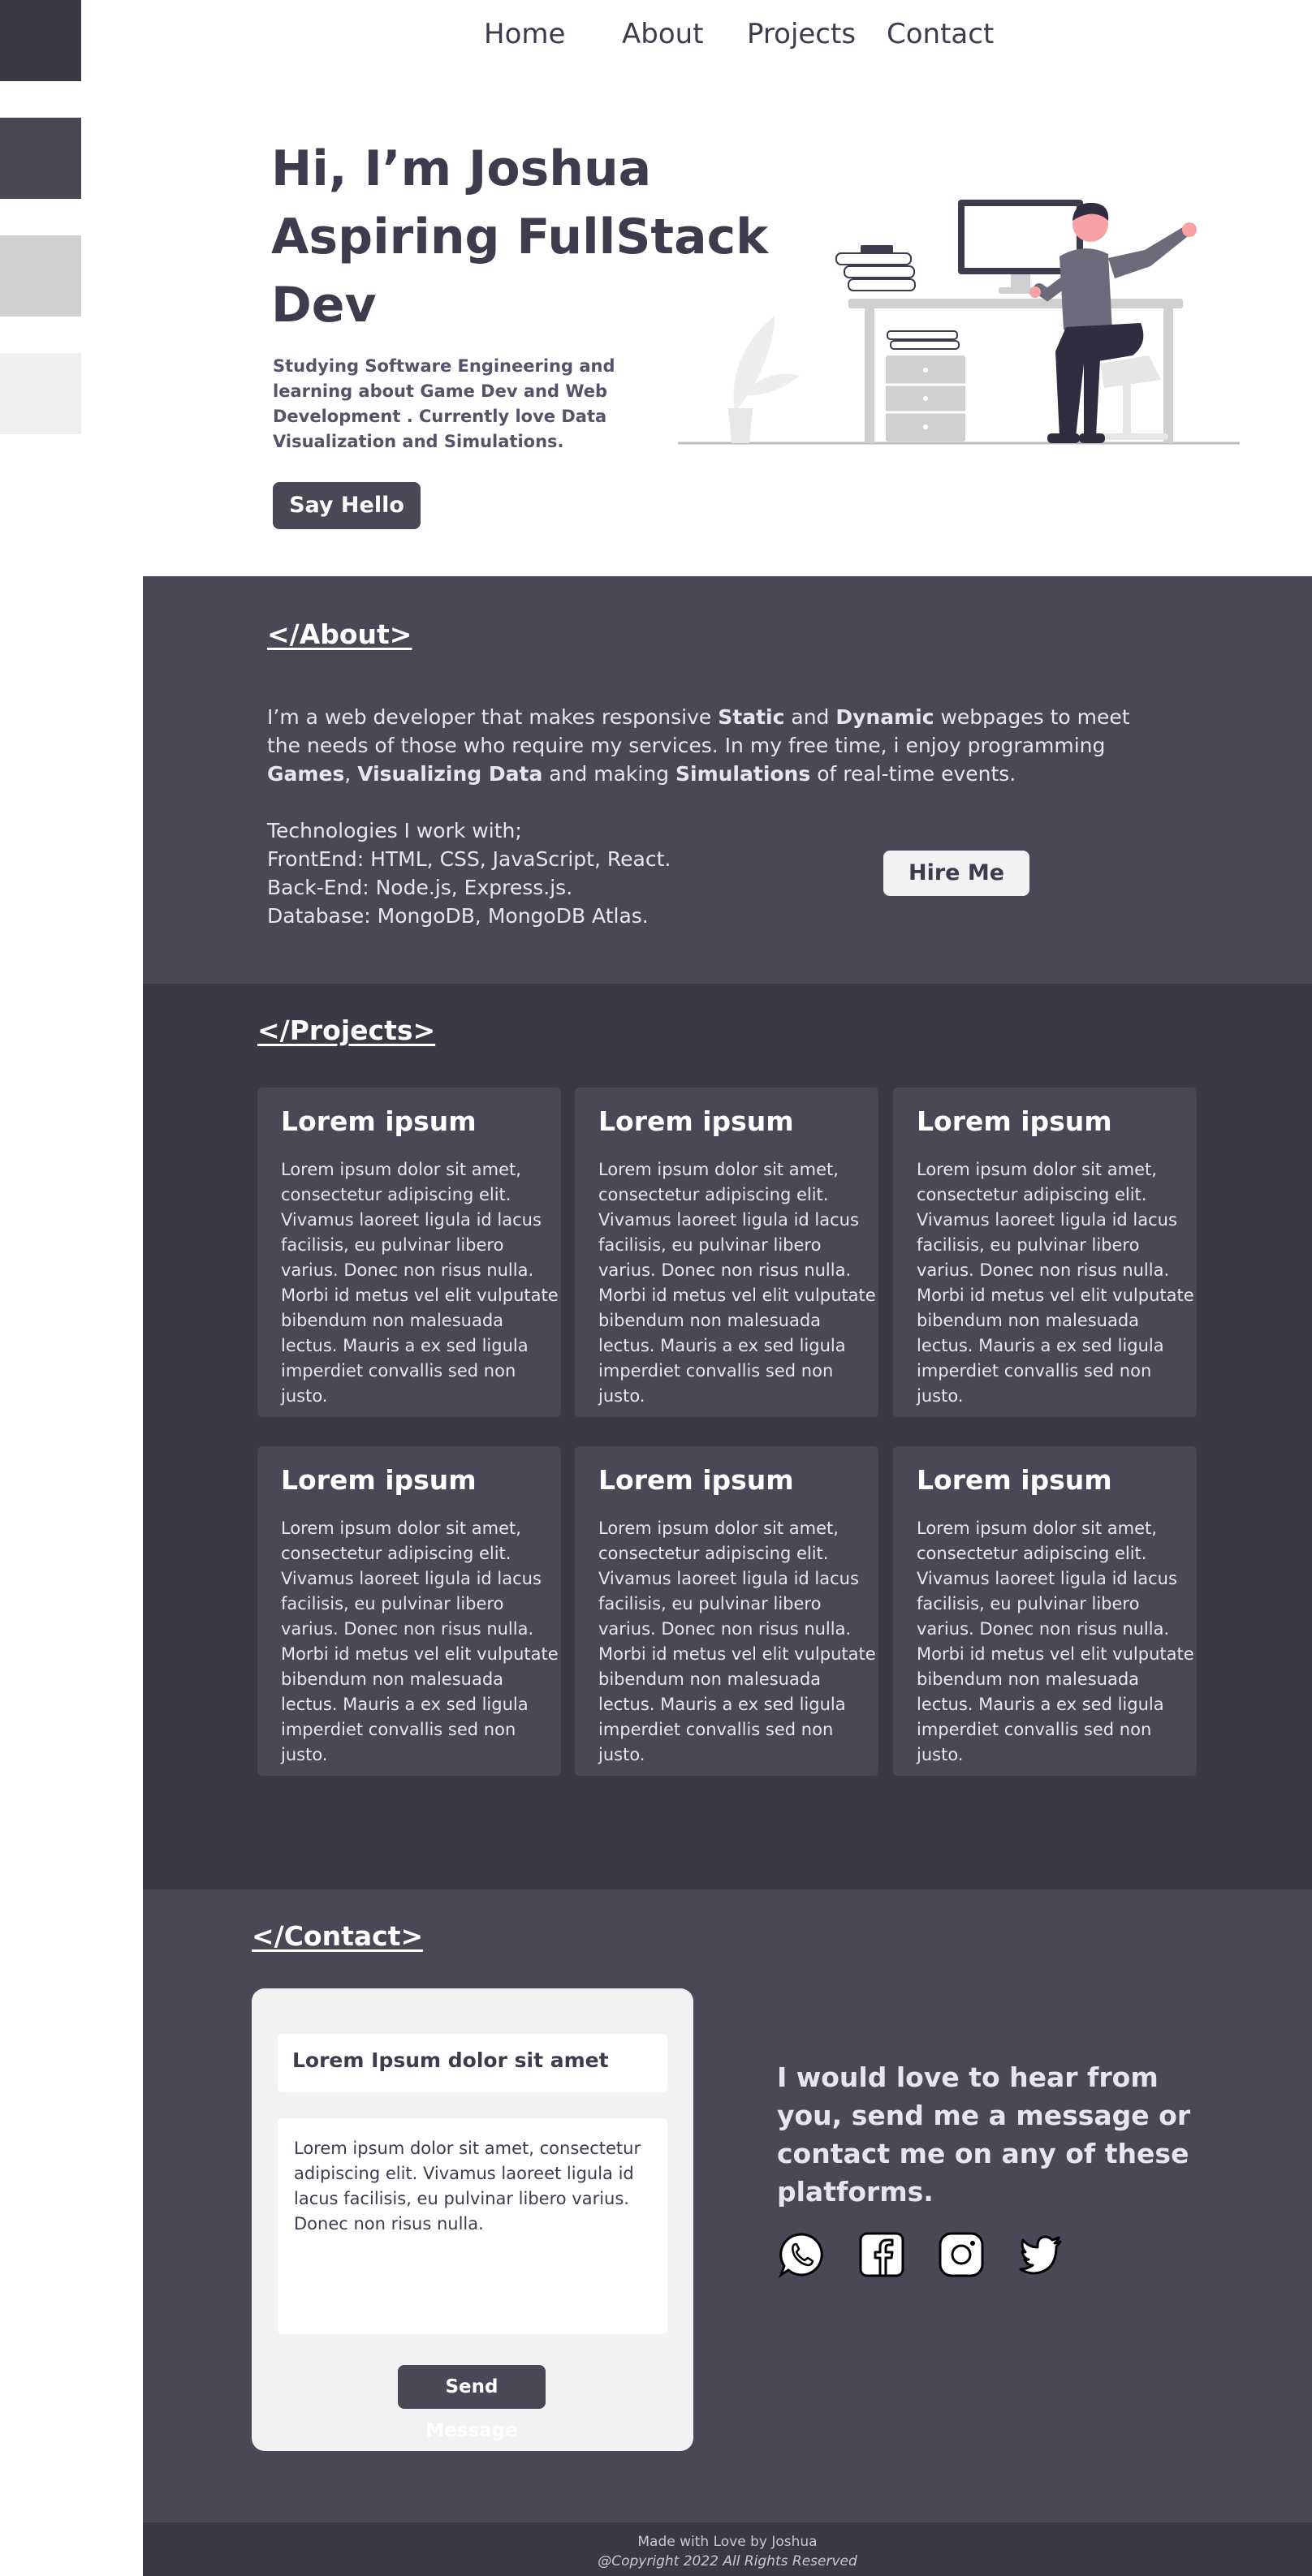 The image size is (1312, 2576). What do you see at coordinates (810, 717) in the screenshot?
I see `about-intro-part: and` at bounding box center [810, 717].